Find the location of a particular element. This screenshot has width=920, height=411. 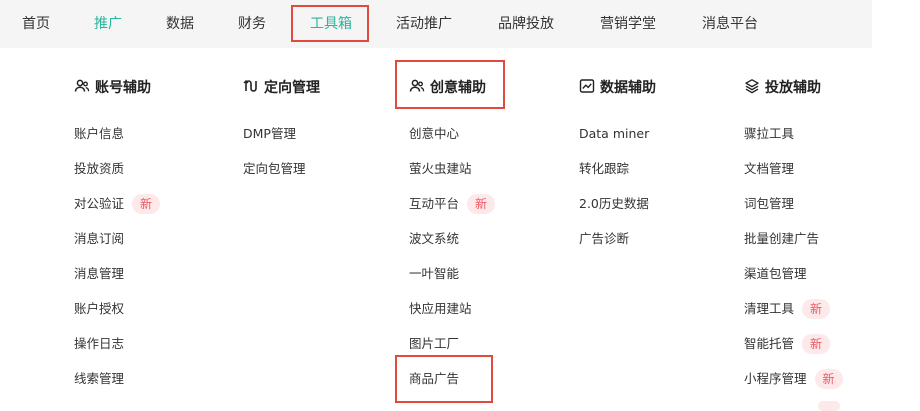

menu-item-qualifications: 投放资质 is located at coordinates (99, 169).